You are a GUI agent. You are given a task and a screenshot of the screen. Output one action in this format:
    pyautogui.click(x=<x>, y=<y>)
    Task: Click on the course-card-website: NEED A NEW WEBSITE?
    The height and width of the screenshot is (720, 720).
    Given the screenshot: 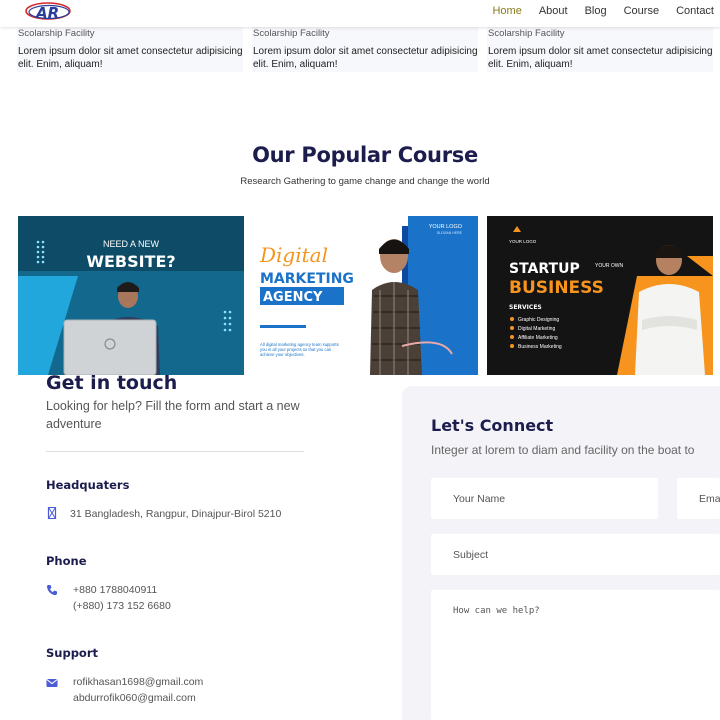 What is the action you would take?
    pyautogui.click(x=131, y=295)
    